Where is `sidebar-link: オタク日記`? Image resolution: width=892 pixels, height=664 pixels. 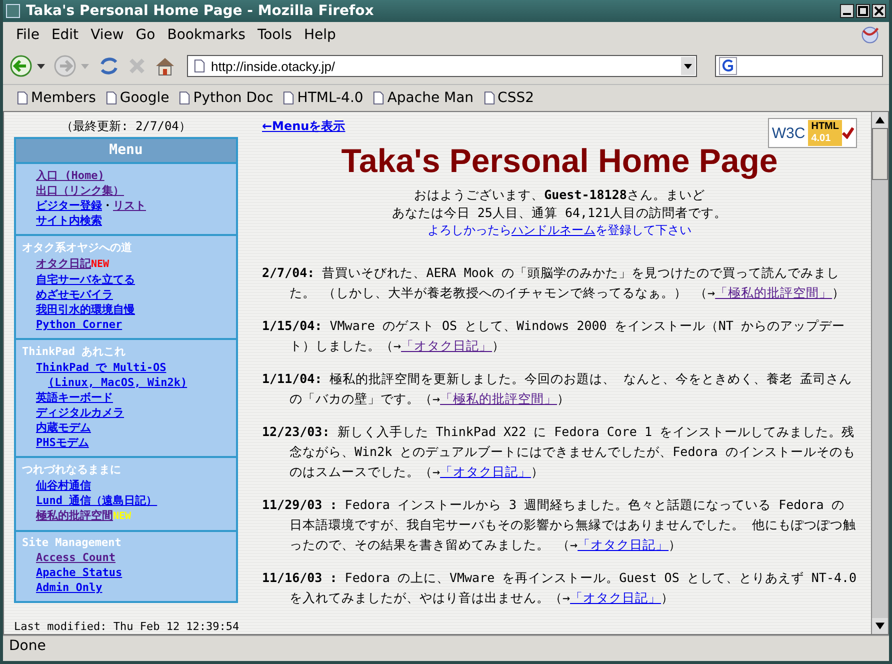 sidebar-link: オタク日記 is located at coordinates (63, 263).